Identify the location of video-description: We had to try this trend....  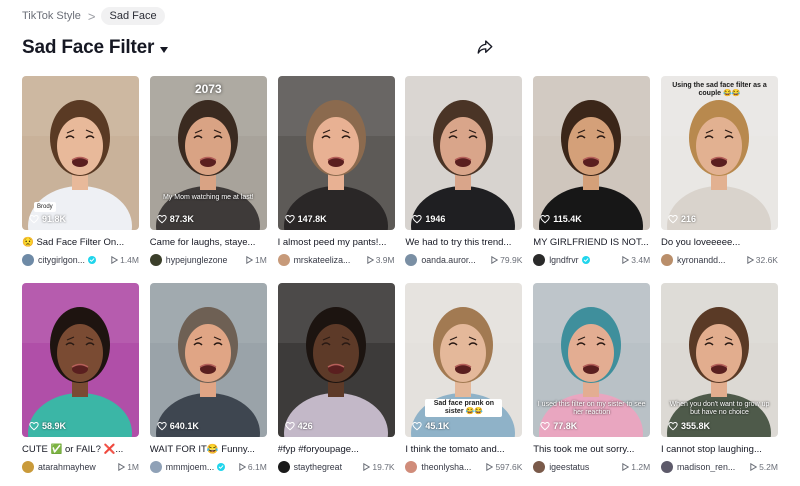
(463, 243).